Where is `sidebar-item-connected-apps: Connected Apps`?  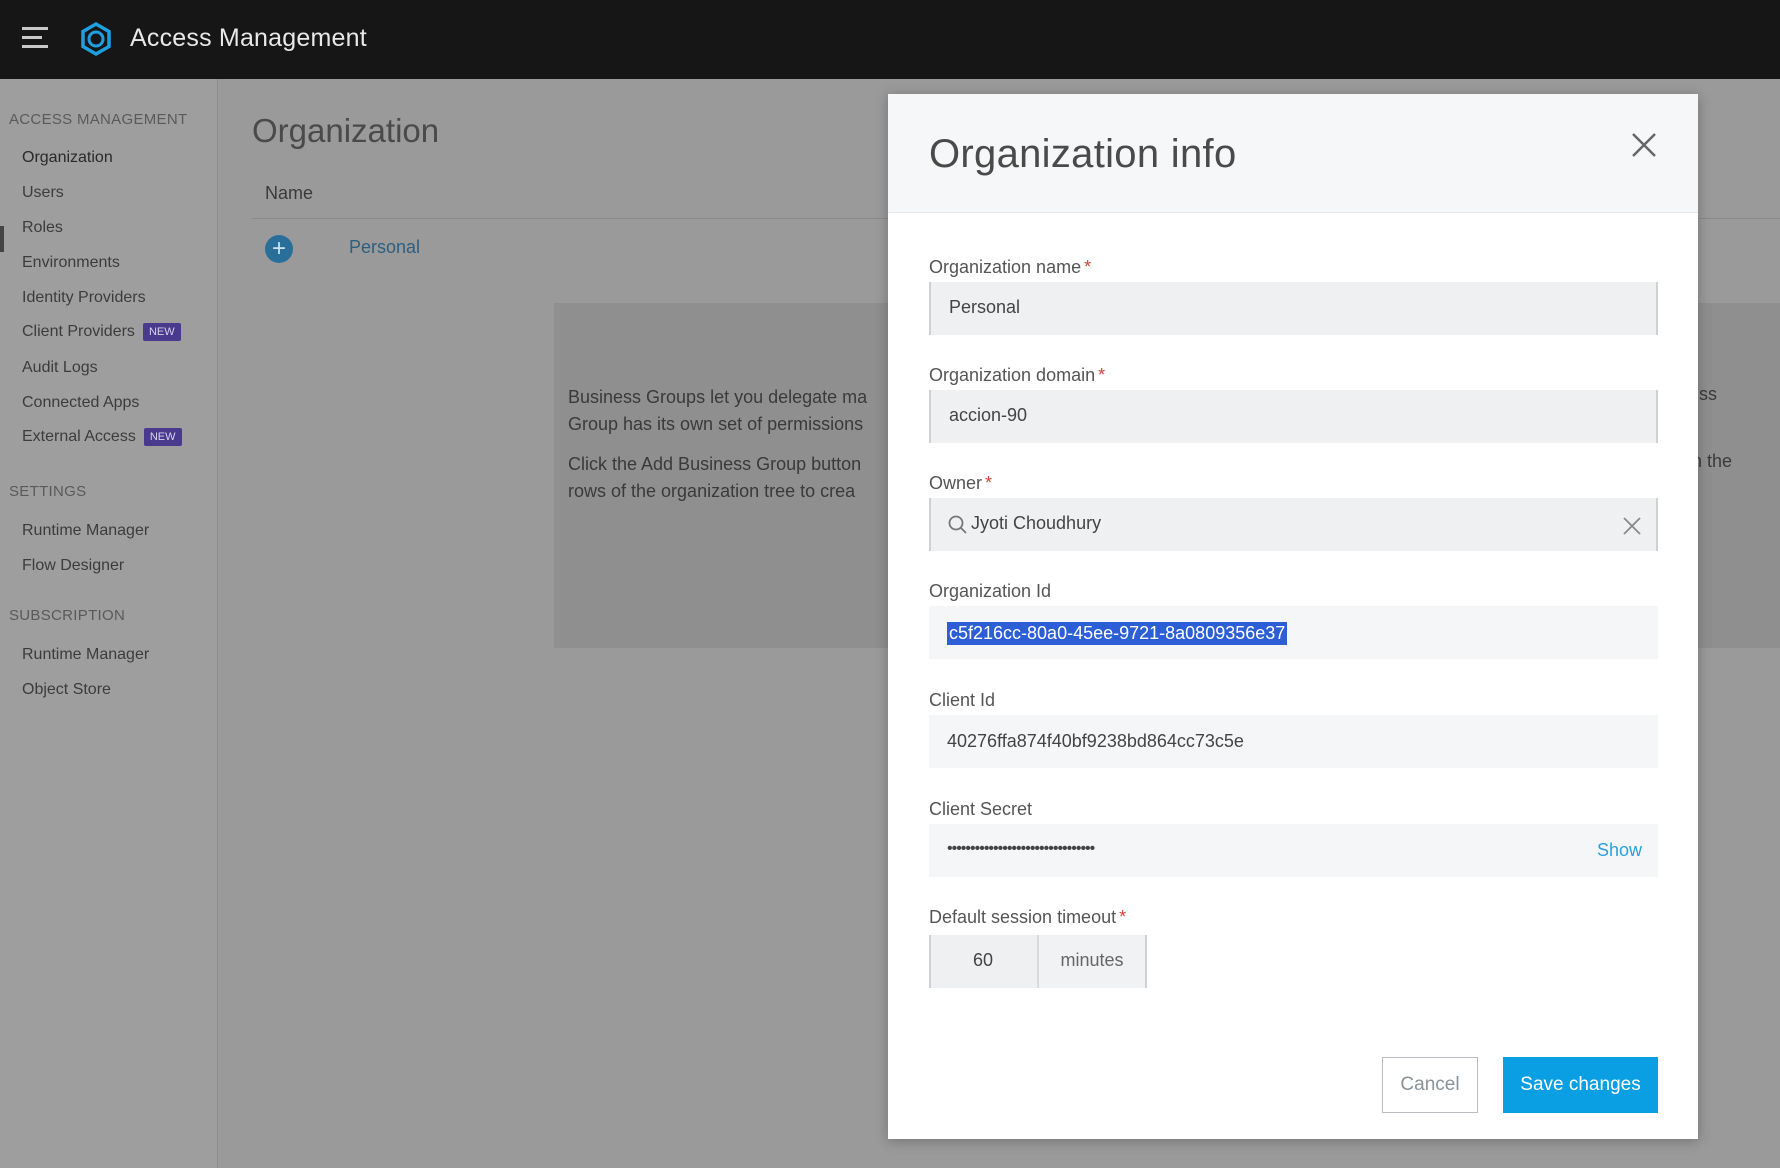 sidebar-item-connected-apps: Connected Apps is located at coordinates (80, 403).